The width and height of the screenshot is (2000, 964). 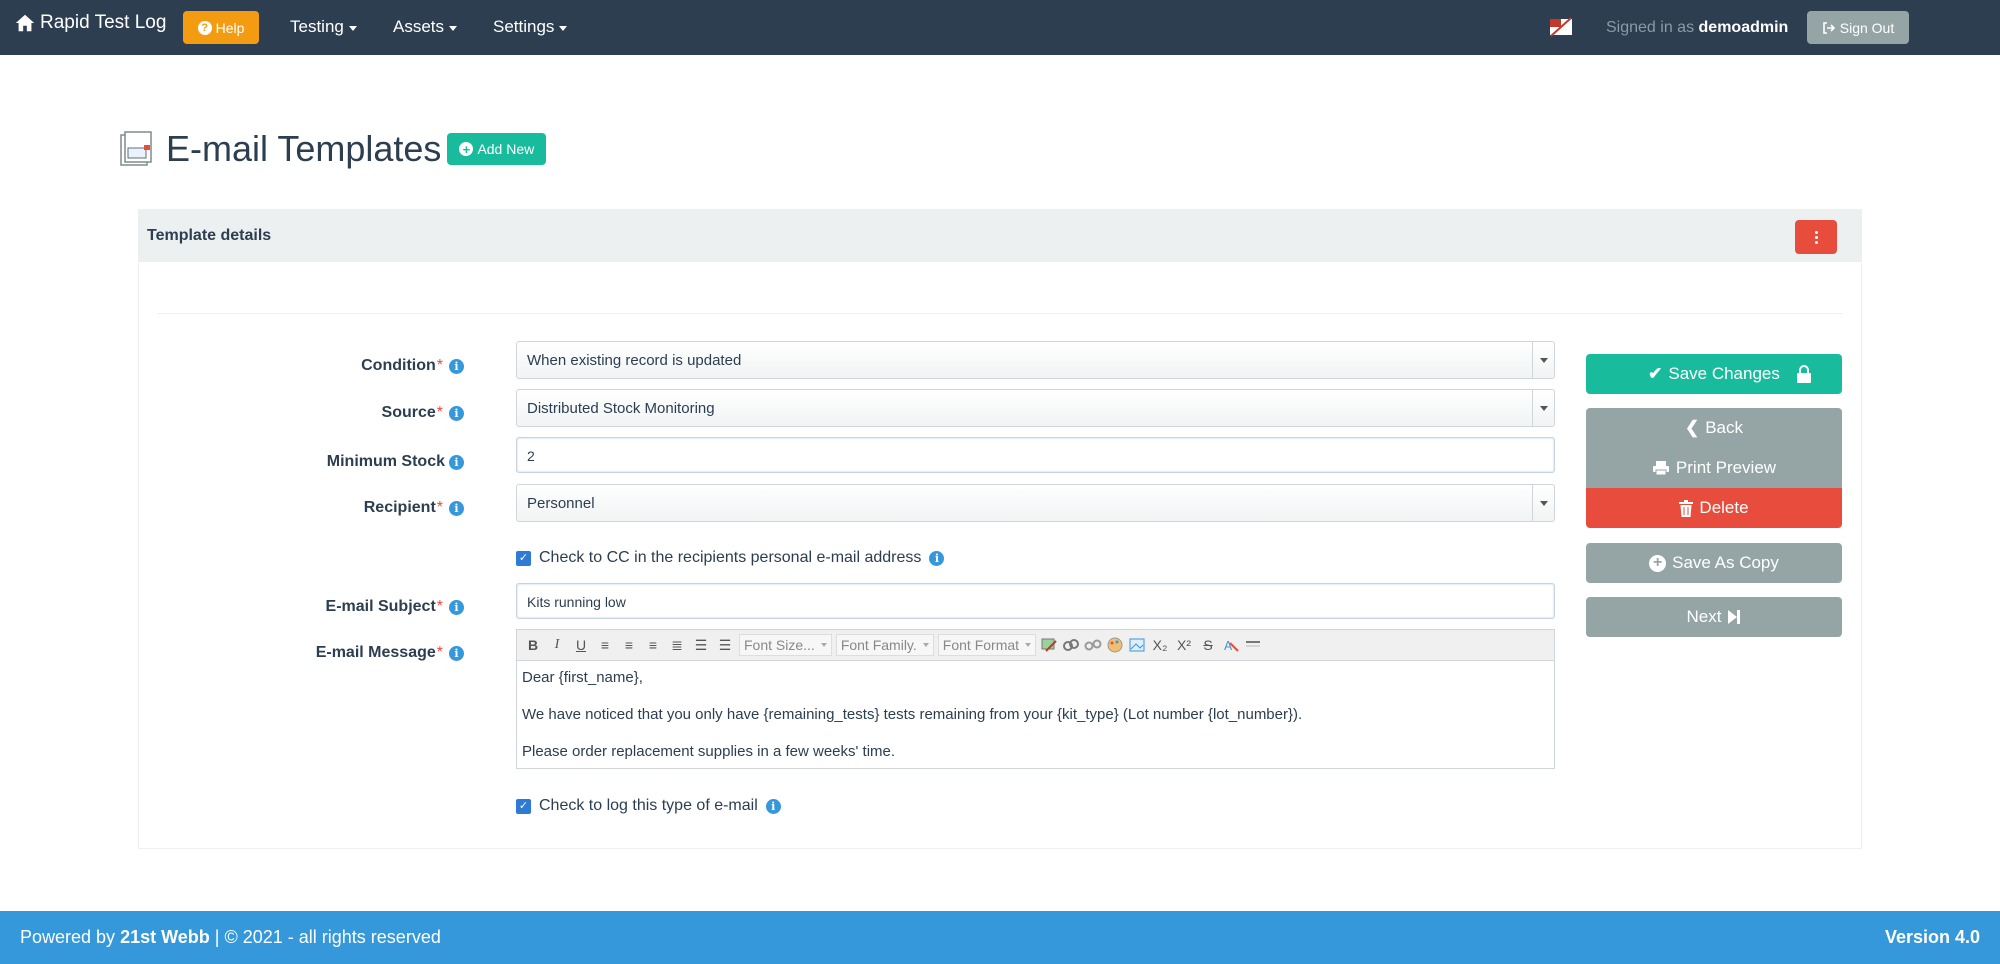 What do you see at coordinates (209, 235) in the screenshot?
I see `panel-title: Template details` at bounding box center [209, 235].